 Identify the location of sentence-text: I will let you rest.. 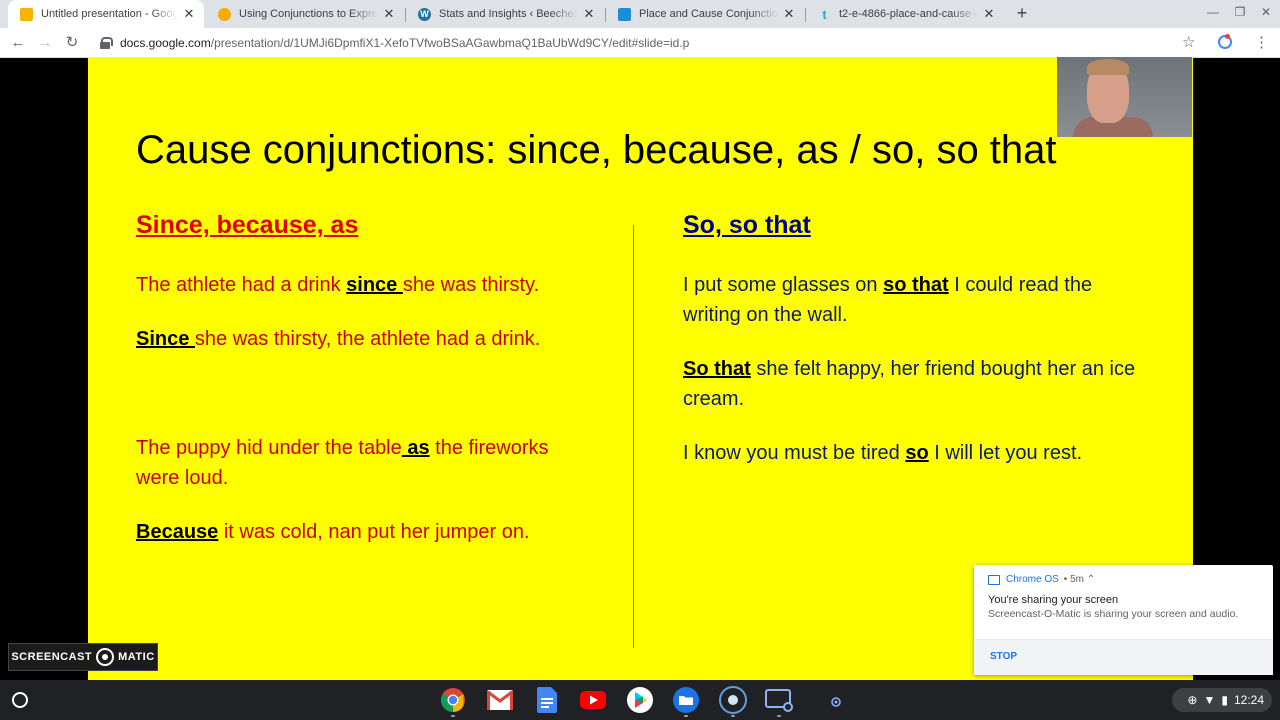
(1005, 453).